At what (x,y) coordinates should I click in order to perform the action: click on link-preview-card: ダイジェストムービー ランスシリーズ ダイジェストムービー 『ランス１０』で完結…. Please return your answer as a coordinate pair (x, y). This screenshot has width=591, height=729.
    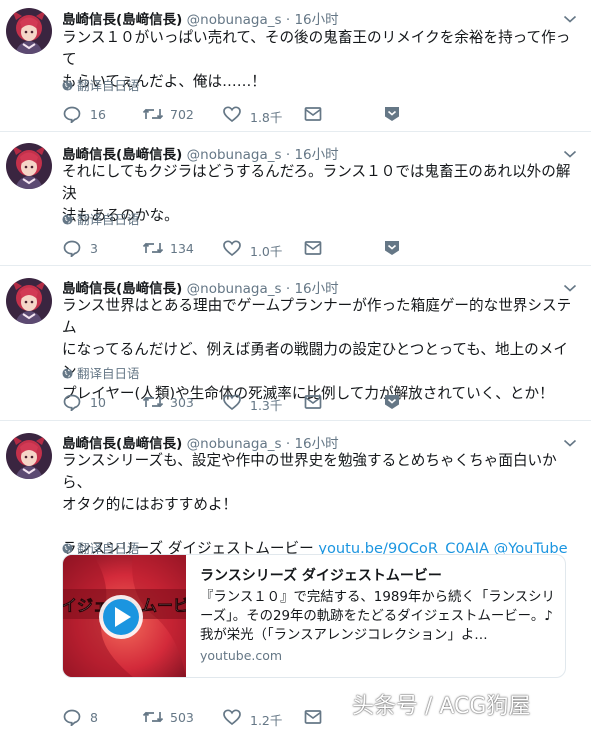
    Looking at the image, I should click on (314, 616).